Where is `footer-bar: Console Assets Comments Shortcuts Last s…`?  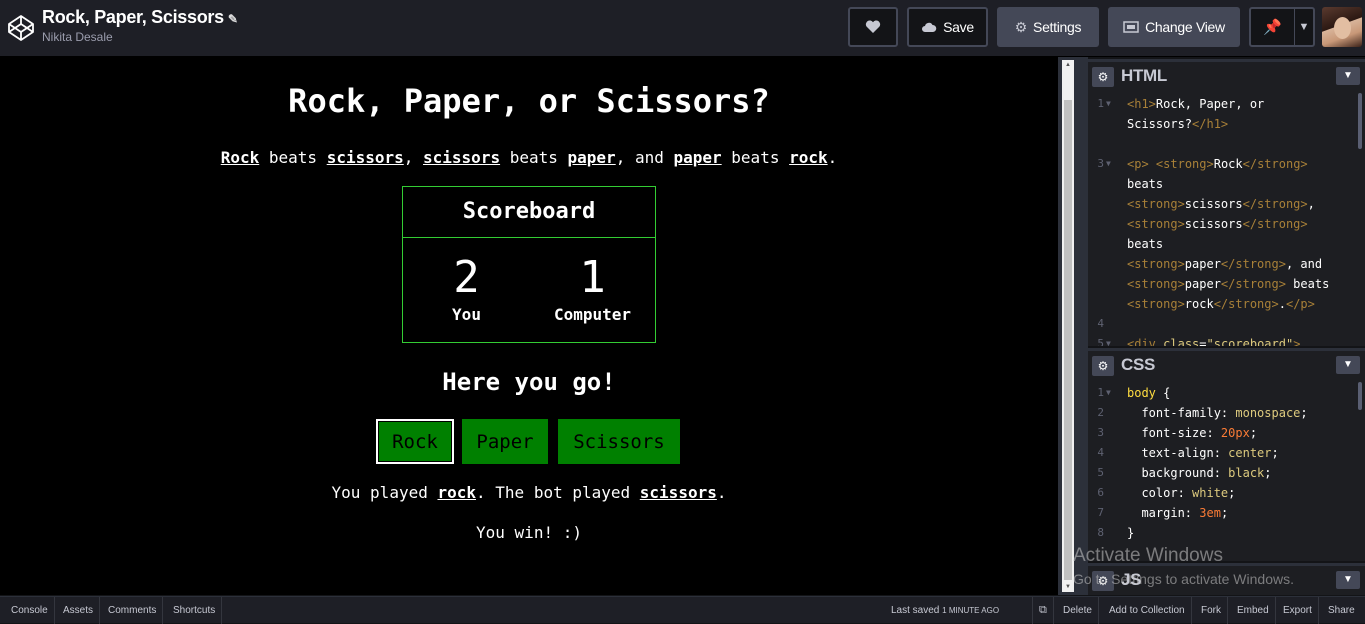
footer-bar: Console Assets Comments Shortcuts Last s… is located at coordinates (682, 610).